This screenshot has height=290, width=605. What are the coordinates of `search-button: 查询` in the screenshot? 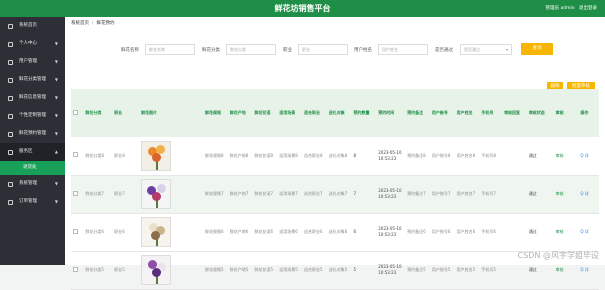 It's located at (537, 49).